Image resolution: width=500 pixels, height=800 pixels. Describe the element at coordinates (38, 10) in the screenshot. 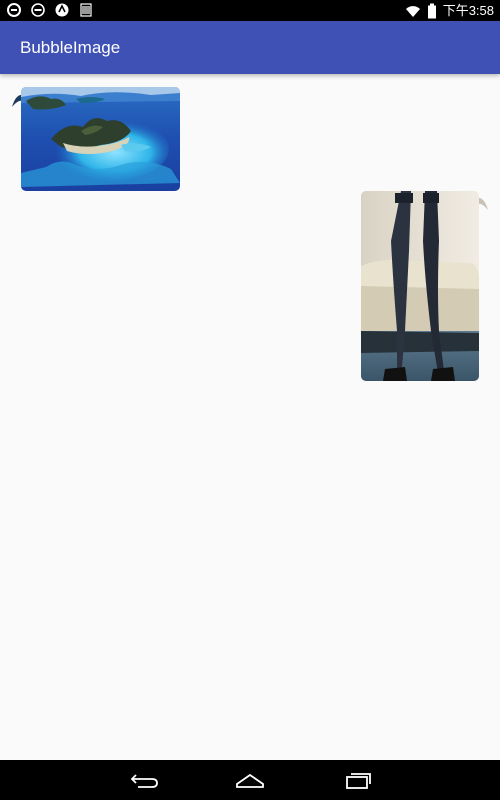

I see `dnd-icon` at that location.